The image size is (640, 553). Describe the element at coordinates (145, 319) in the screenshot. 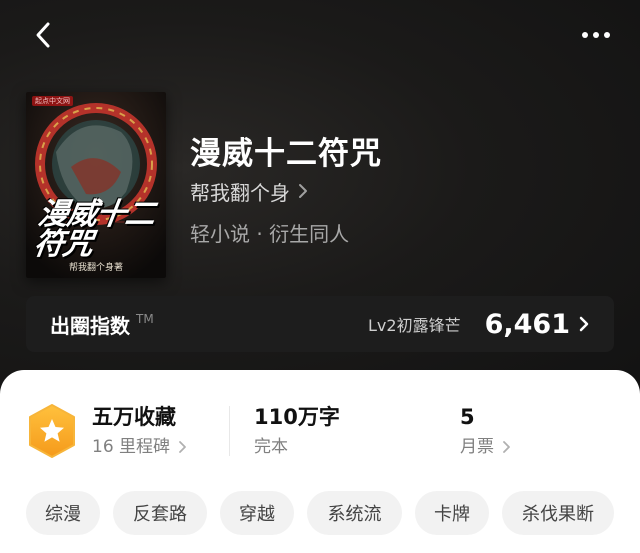

I see `trademark-mark: TM` at that location.